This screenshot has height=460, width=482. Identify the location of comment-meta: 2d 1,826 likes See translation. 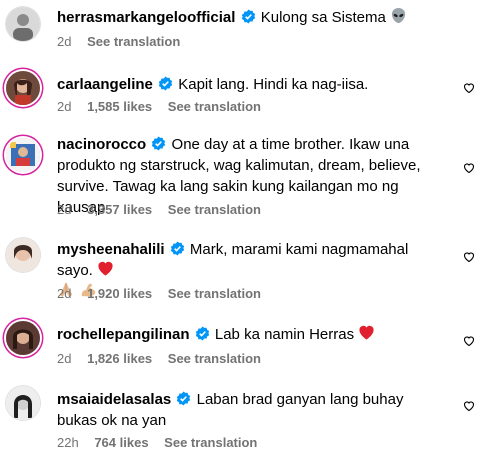
(165, 358).